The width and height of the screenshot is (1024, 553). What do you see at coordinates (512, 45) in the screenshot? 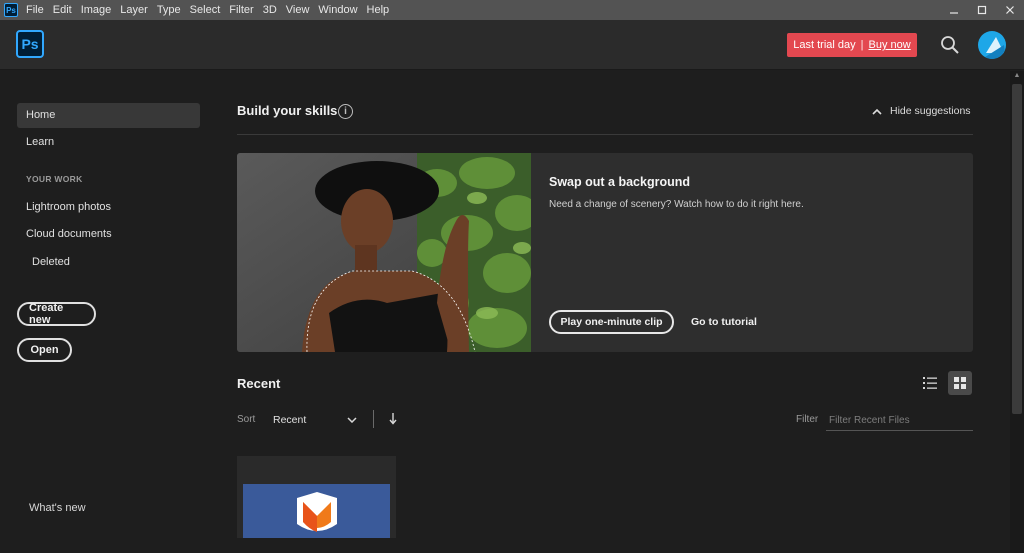
I see `app-header: Ps Last trial day | Buy now` at bounding box center [512, 45].